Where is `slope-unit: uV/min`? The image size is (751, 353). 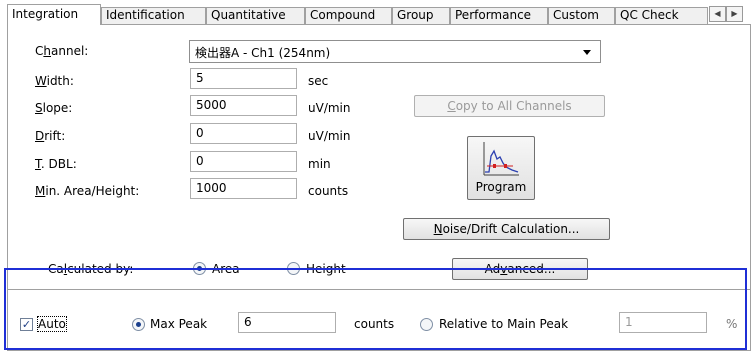 slope-unit: uV/min is located at coordinates (329, 108).